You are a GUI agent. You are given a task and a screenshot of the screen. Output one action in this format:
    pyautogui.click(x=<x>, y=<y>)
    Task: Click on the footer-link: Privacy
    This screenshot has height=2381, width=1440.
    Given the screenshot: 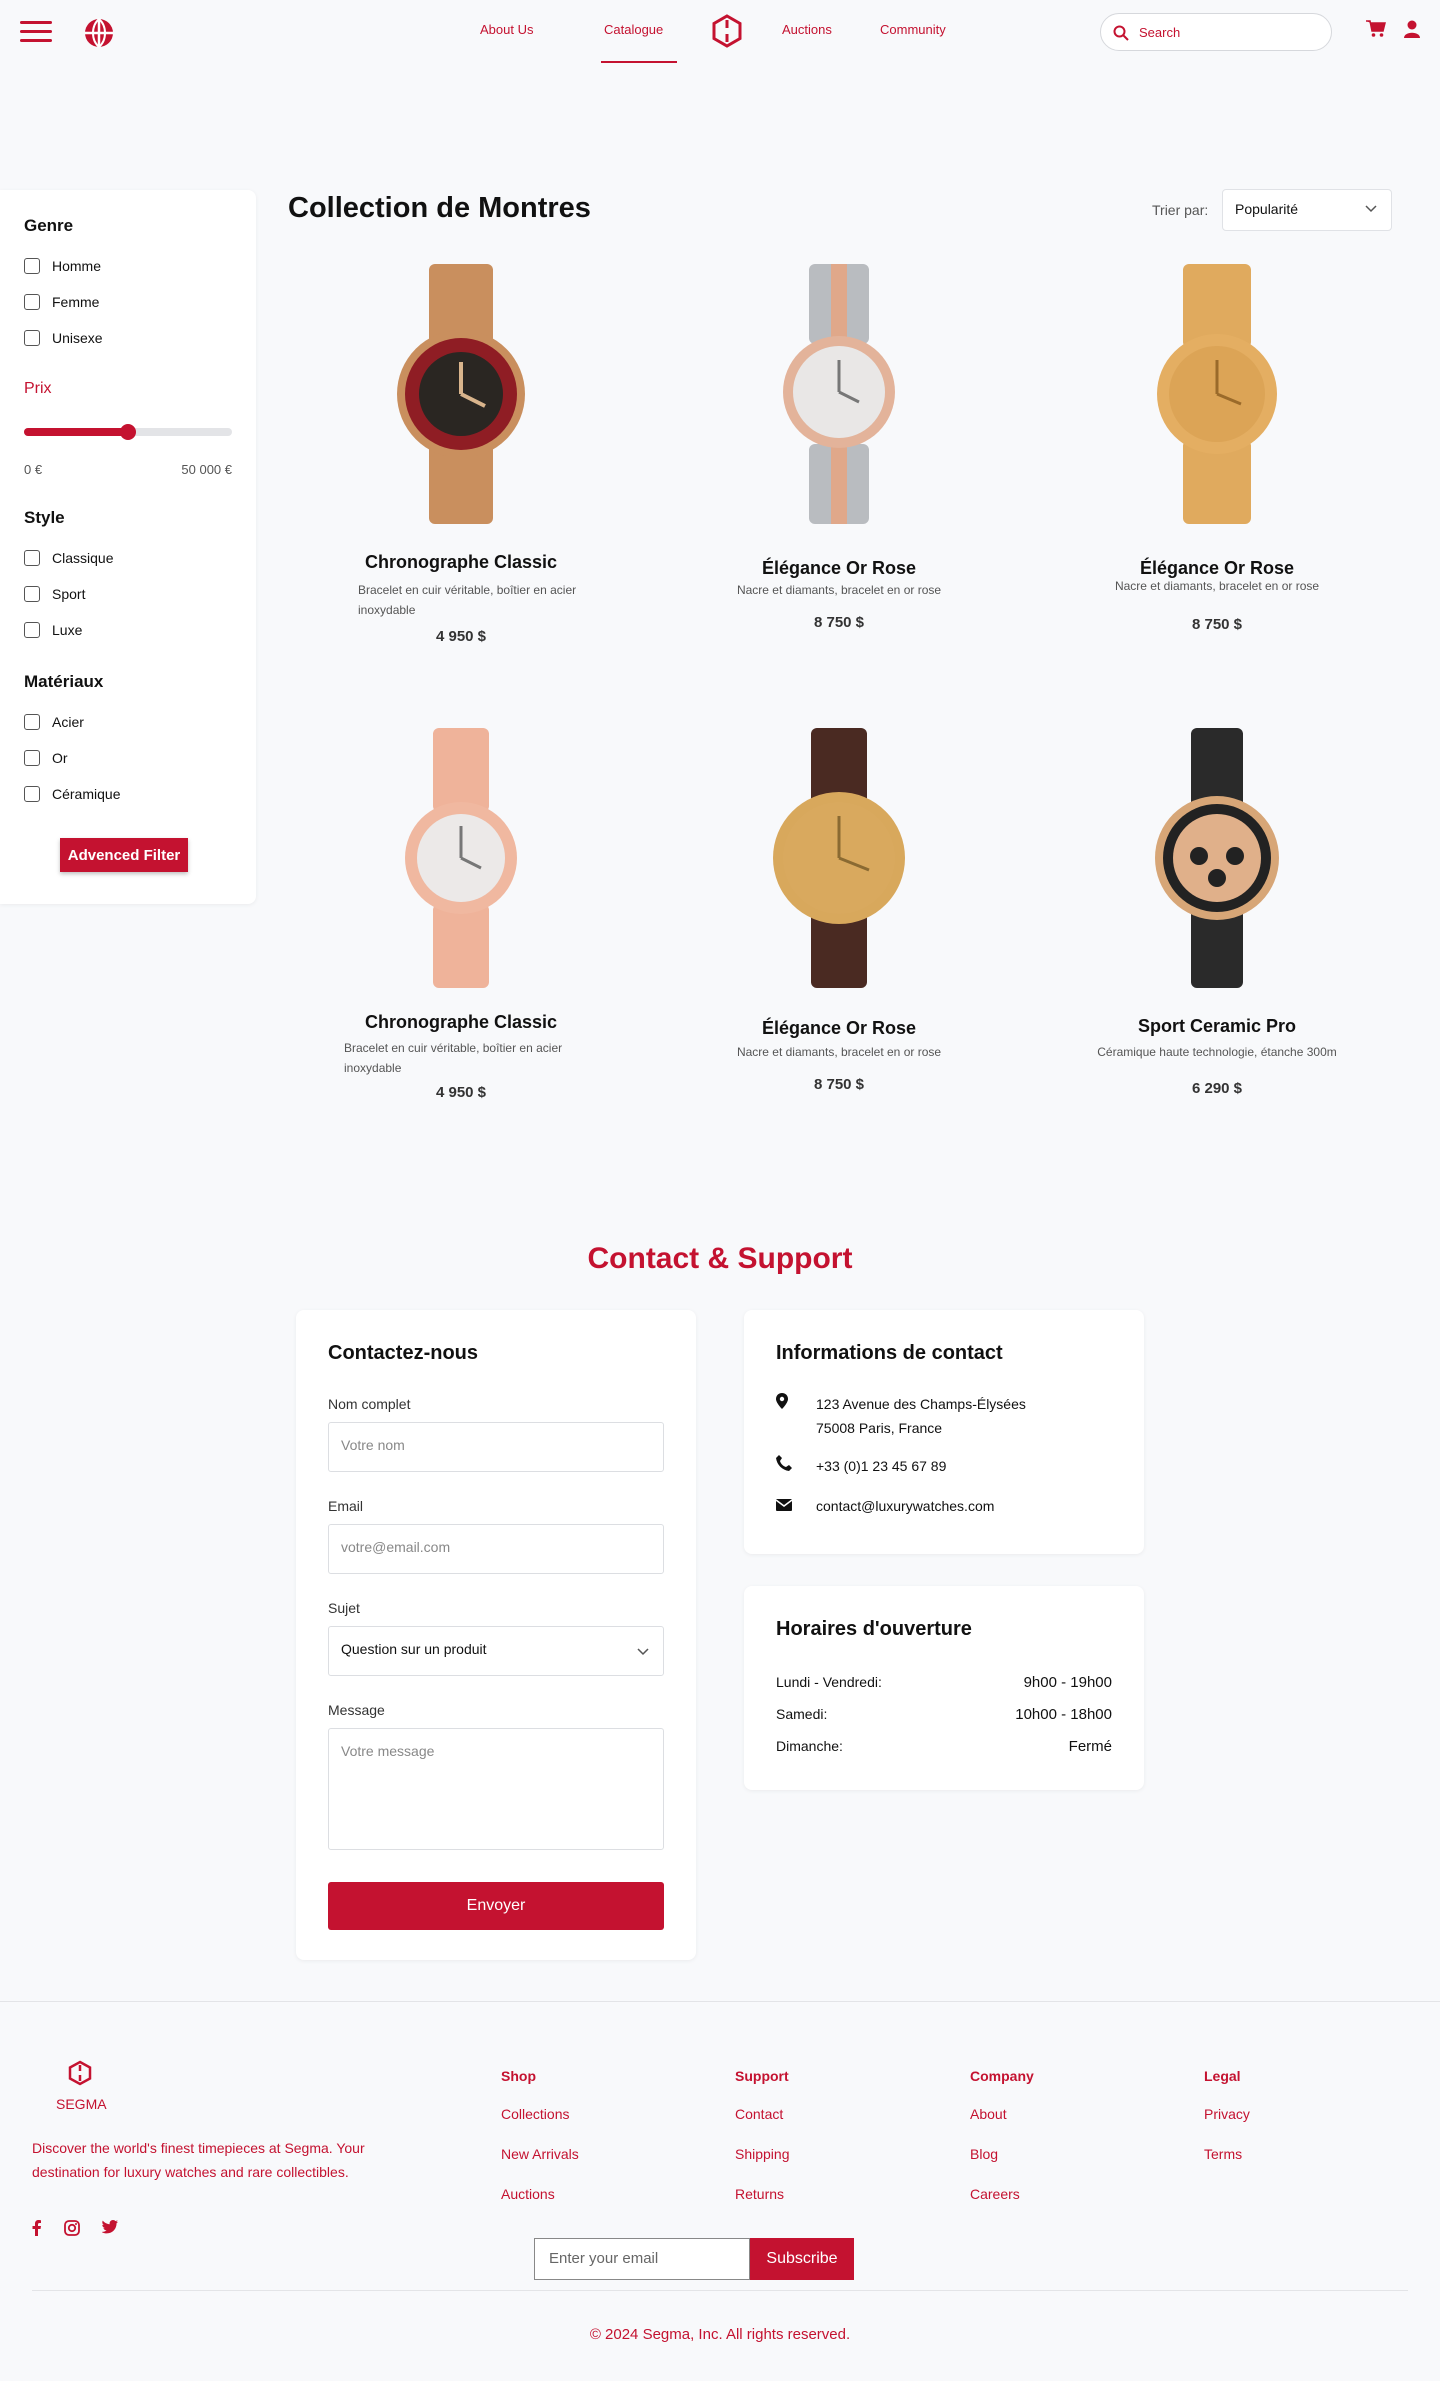 What is the action you would take?
    pyautogui.click(x=1227, y=2114)
    